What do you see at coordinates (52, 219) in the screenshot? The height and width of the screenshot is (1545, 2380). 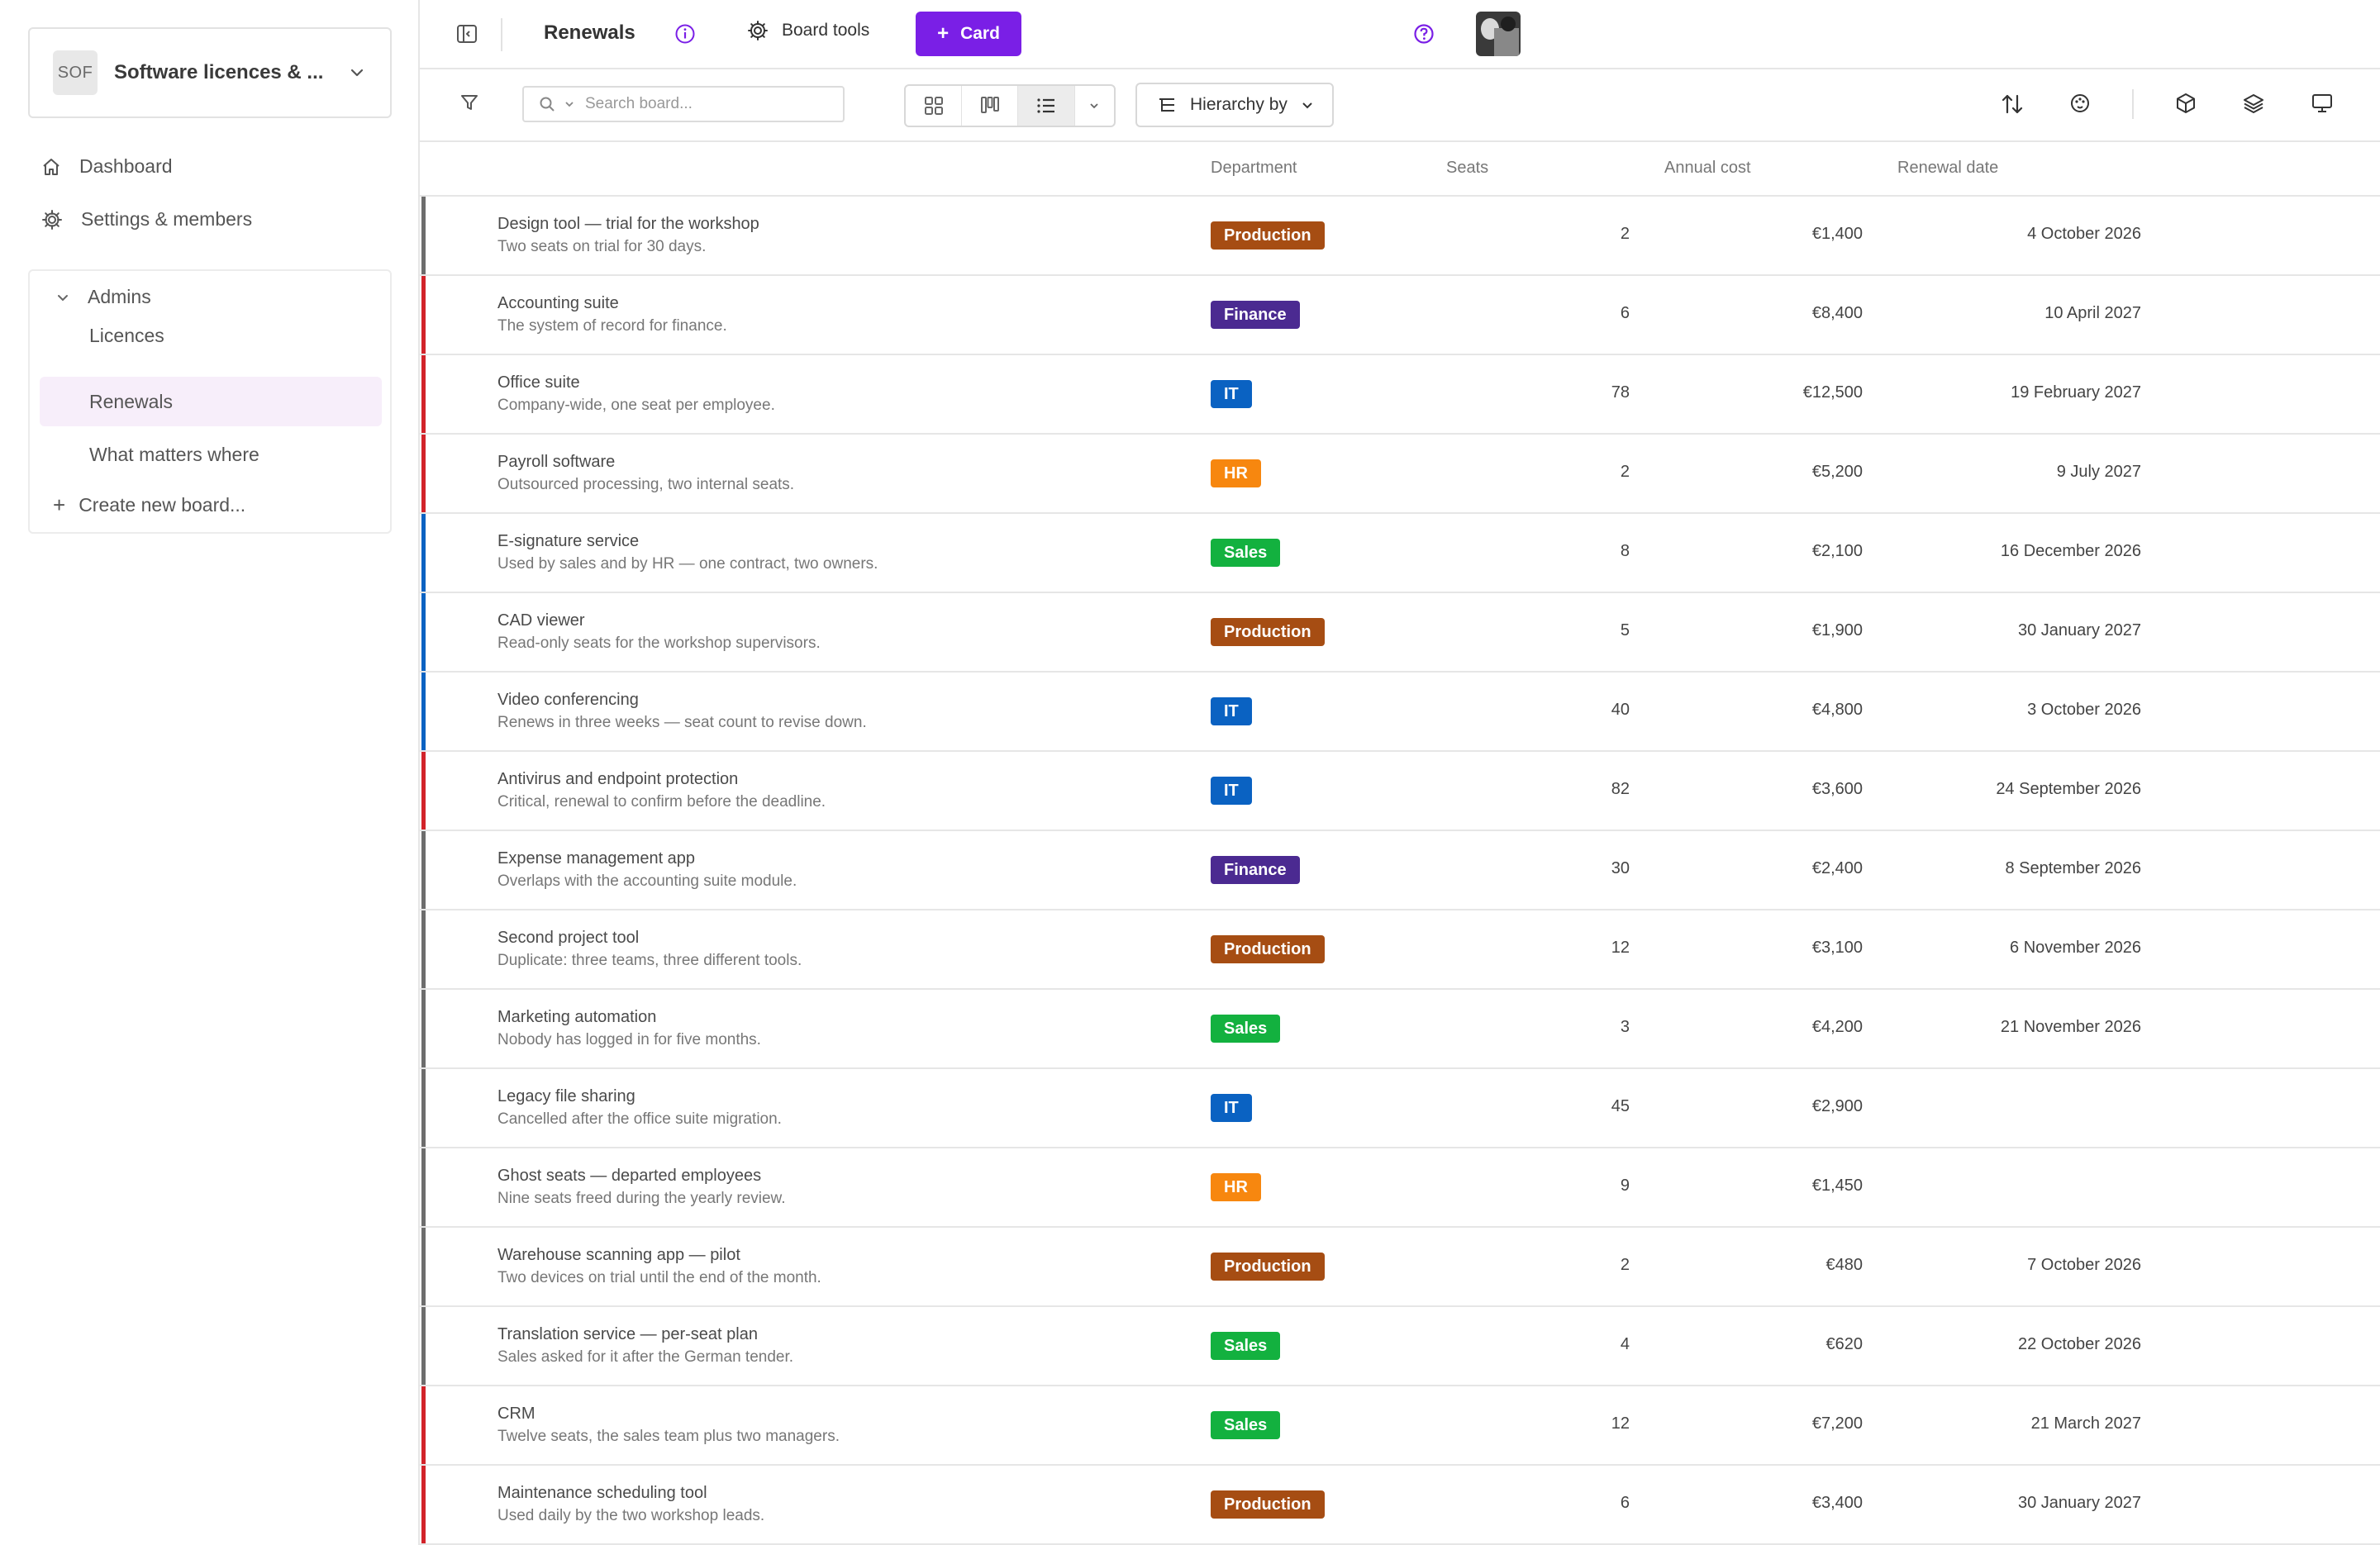 I see `gear-icon` at bounding box center [52, 219].